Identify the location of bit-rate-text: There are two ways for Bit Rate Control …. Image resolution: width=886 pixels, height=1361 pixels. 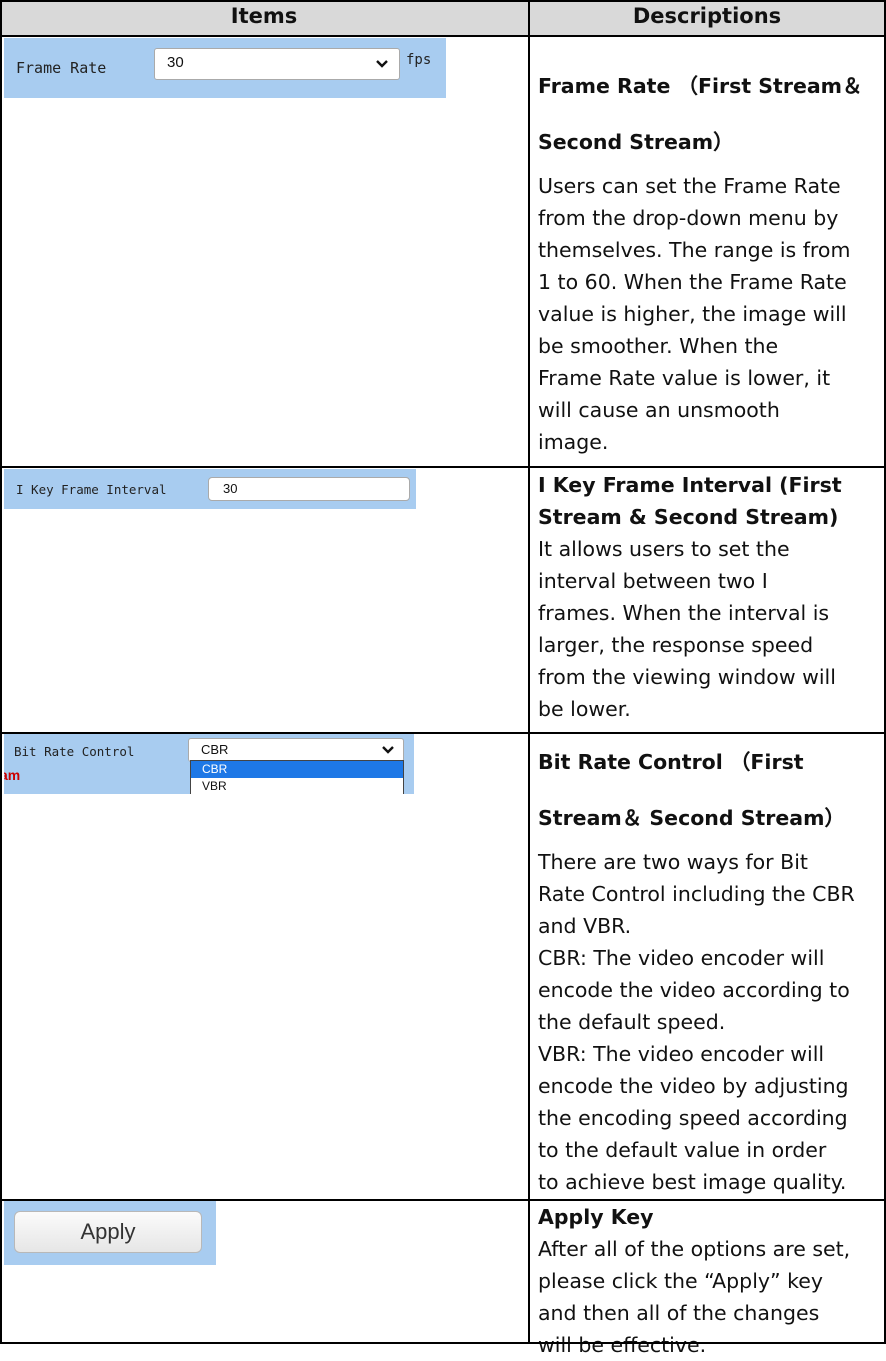
(696, 1022).